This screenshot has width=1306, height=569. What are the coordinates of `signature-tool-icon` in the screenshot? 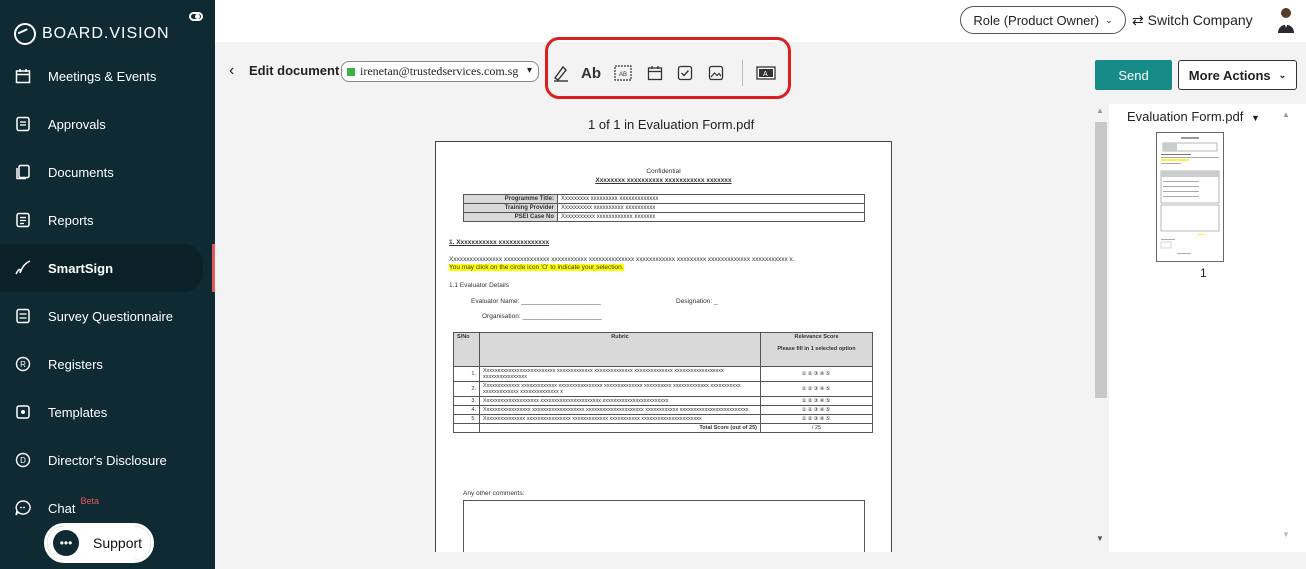 It's located at (561, 73).